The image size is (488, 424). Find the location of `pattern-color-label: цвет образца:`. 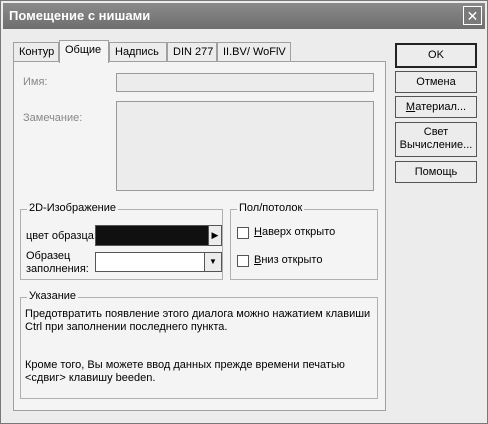

pattern-color-label: цвет образца: is located at coordinates (61, 236).